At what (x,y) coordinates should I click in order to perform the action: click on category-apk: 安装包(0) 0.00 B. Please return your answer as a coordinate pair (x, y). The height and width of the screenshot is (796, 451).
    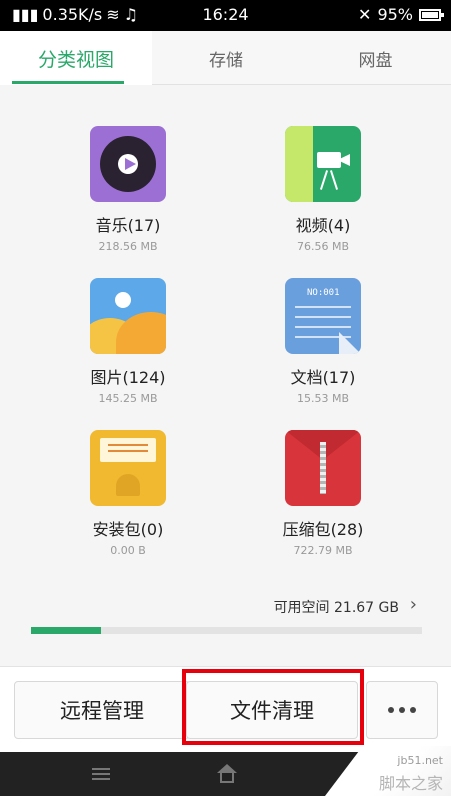
    Looking at the image, I should click on (128, 493).